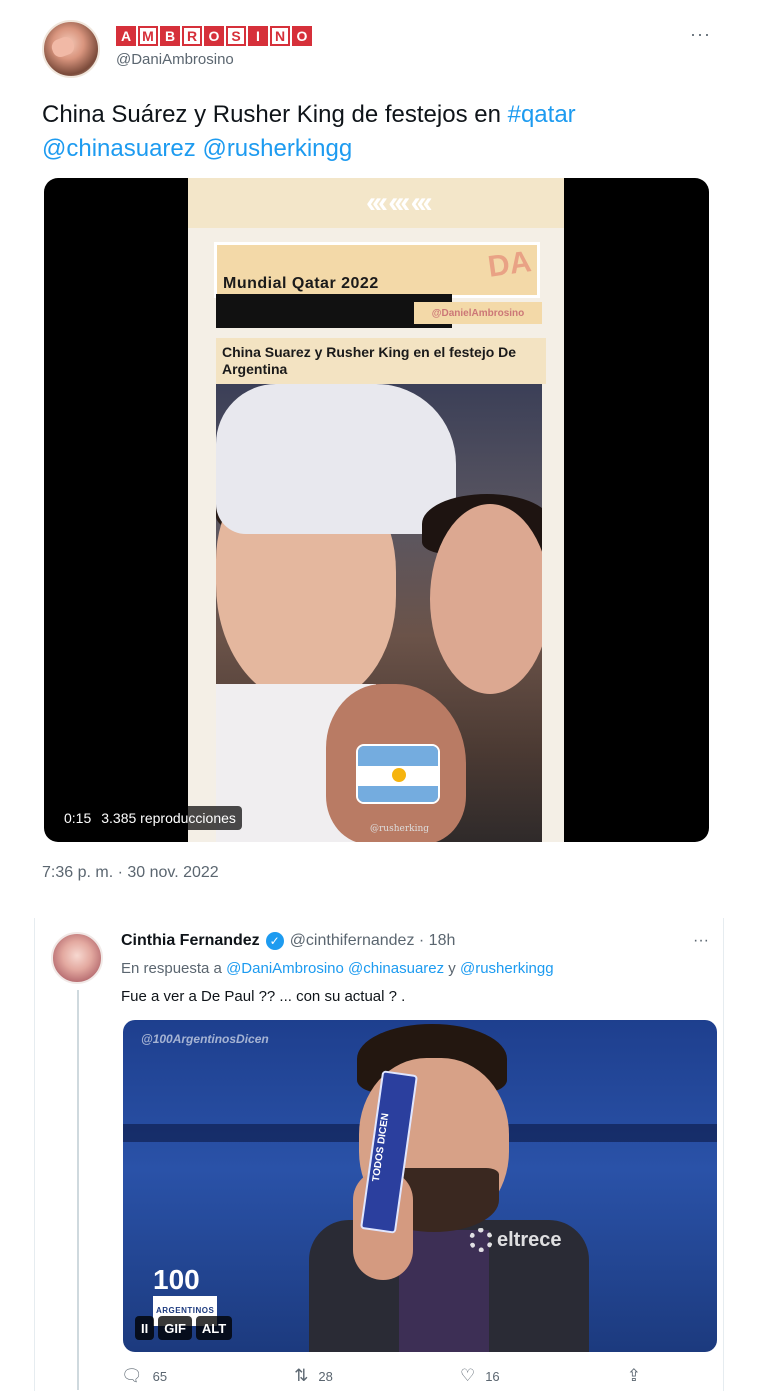  I want to click on name-letter: B, so click(170, 36).